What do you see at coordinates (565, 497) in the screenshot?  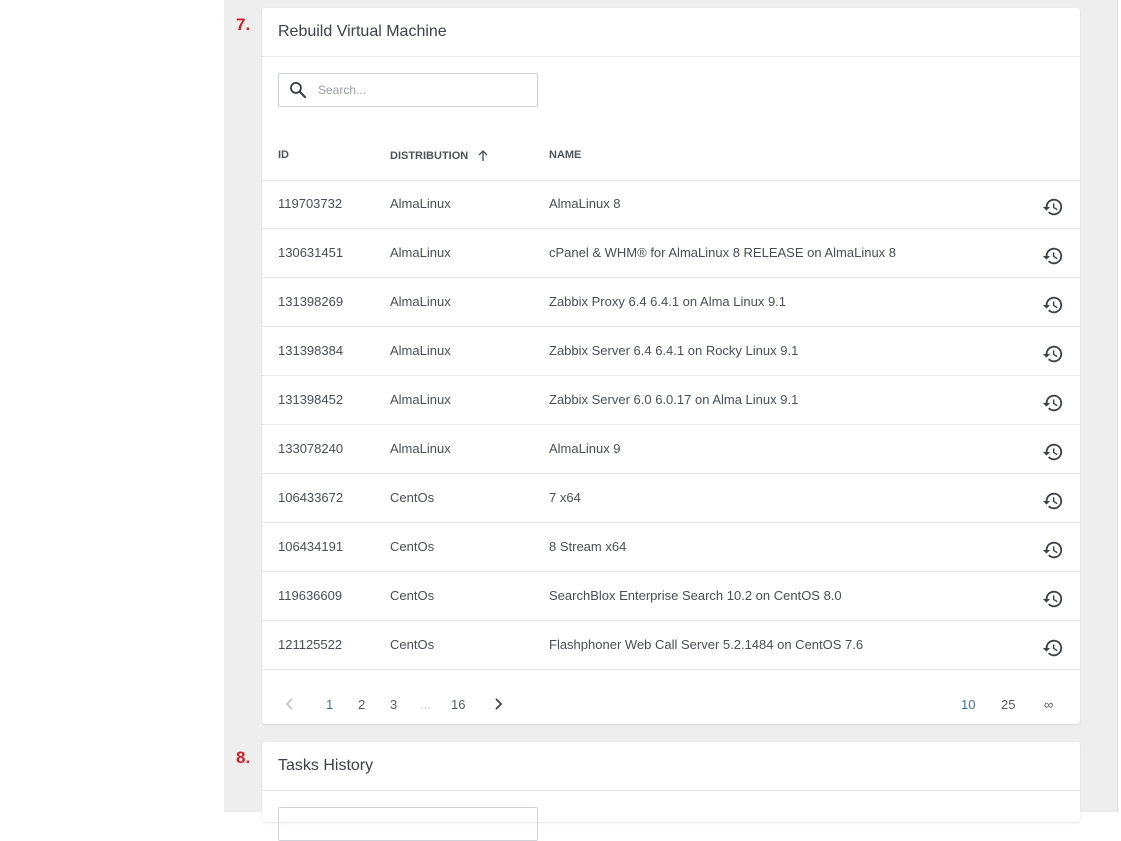 I see `cell-name: 7 x64` at bounding box center [565, 497].